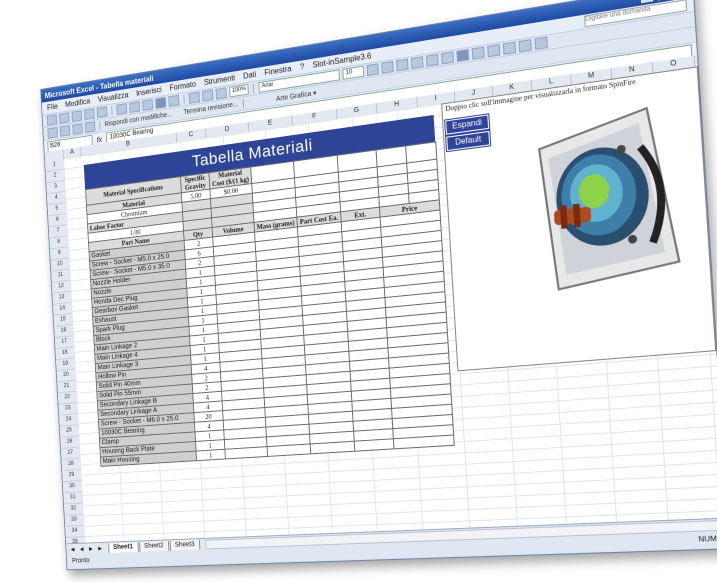 The height and width of the screenshot is (582, 717). I want to click on align-center-icon, so click(433, 60).